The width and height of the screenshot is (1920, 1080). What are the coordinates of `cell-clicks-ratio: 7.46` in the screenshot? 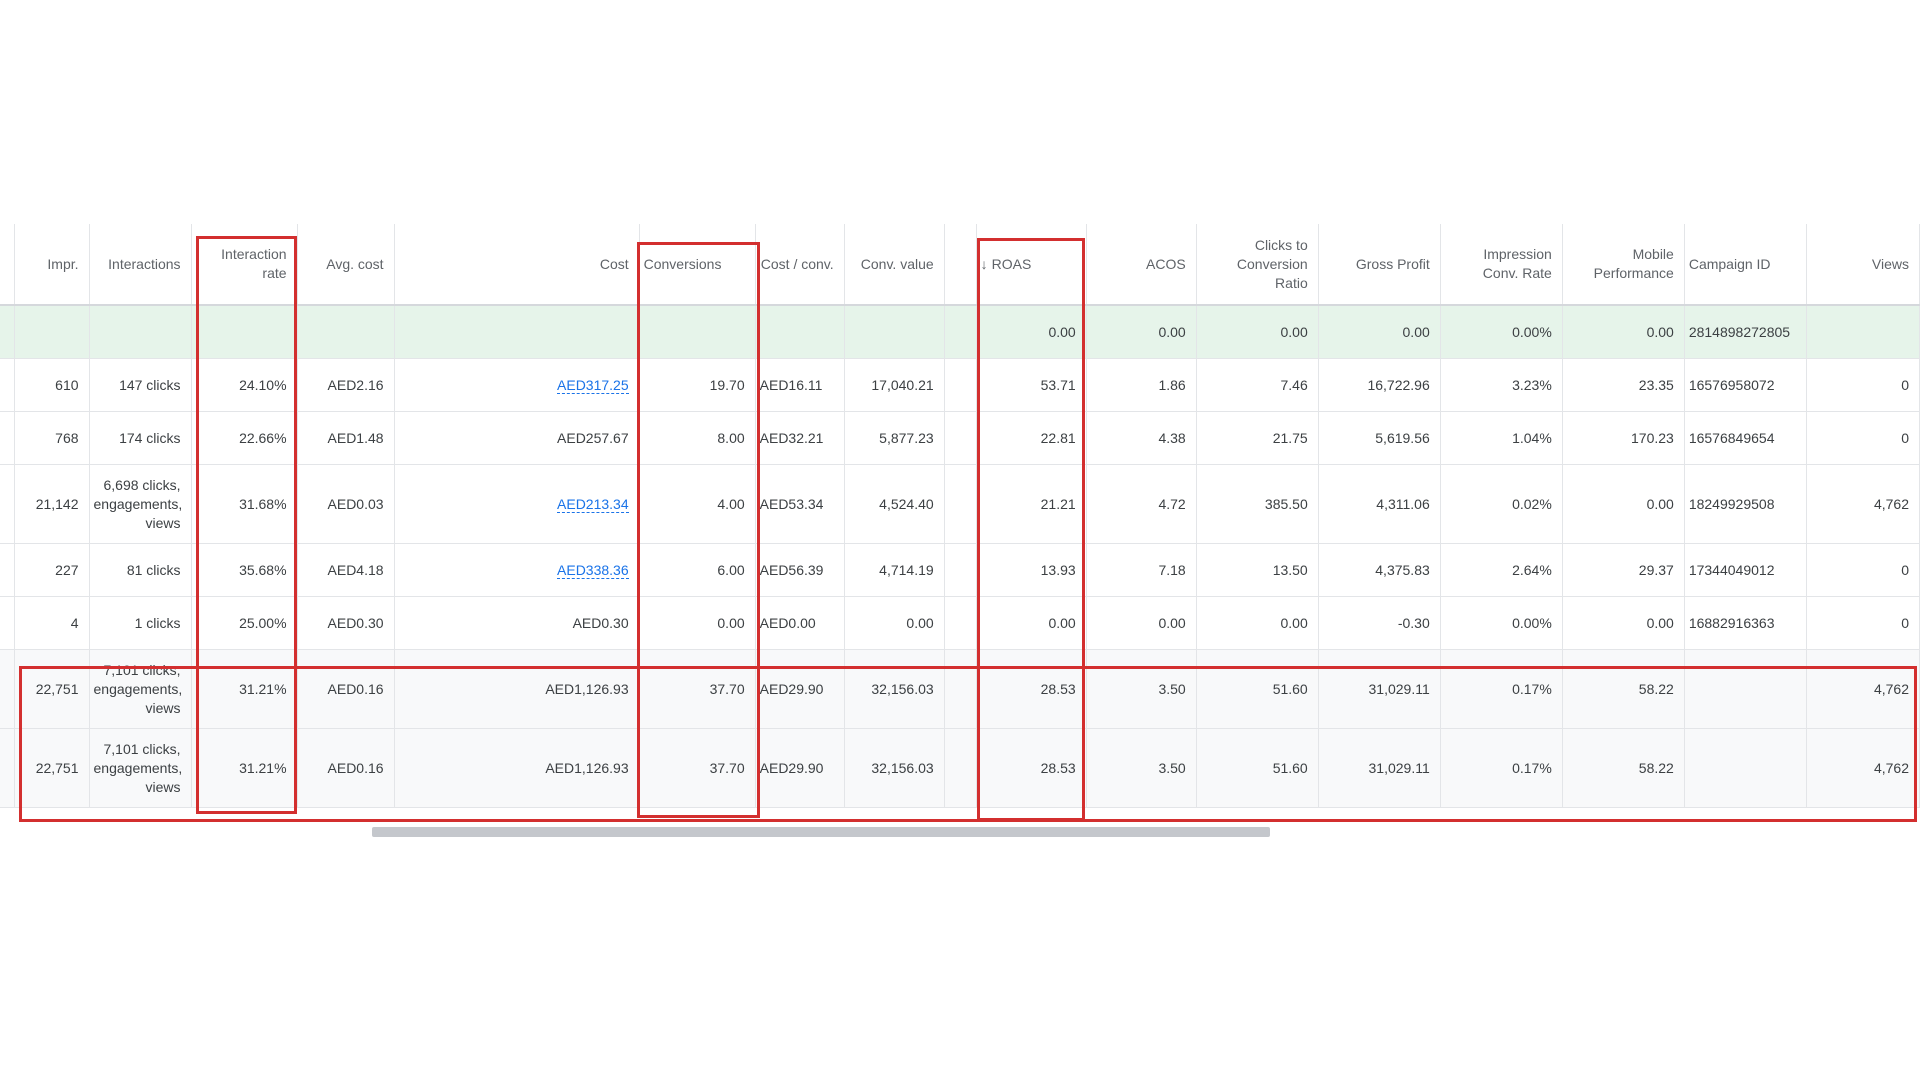 It's located at (1257, 385).